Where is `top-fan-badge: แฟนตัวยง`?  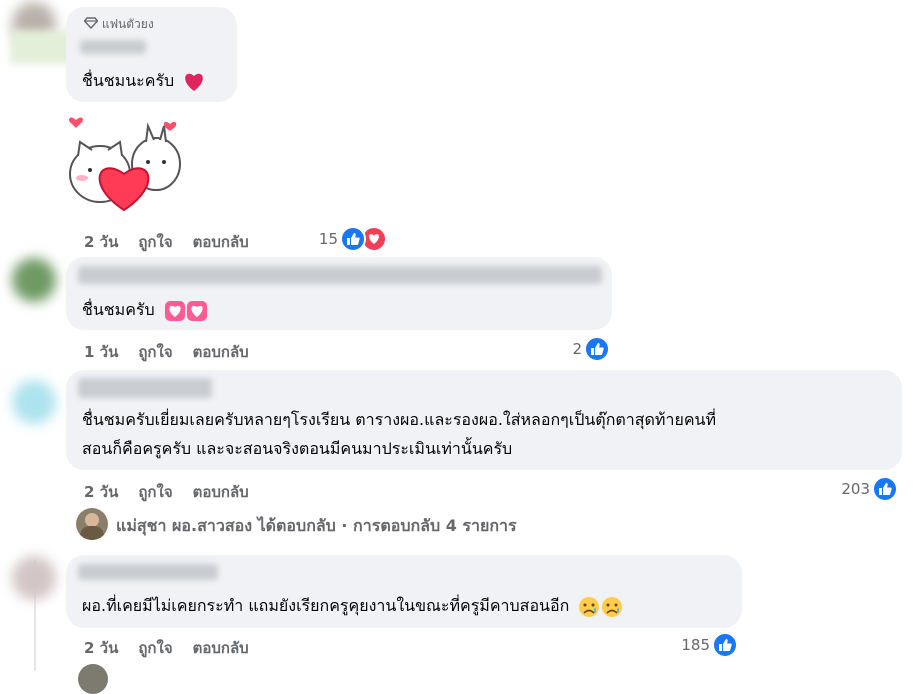 top-fan-badge: แฟนตัวยง is located at coordinates (118, 24).